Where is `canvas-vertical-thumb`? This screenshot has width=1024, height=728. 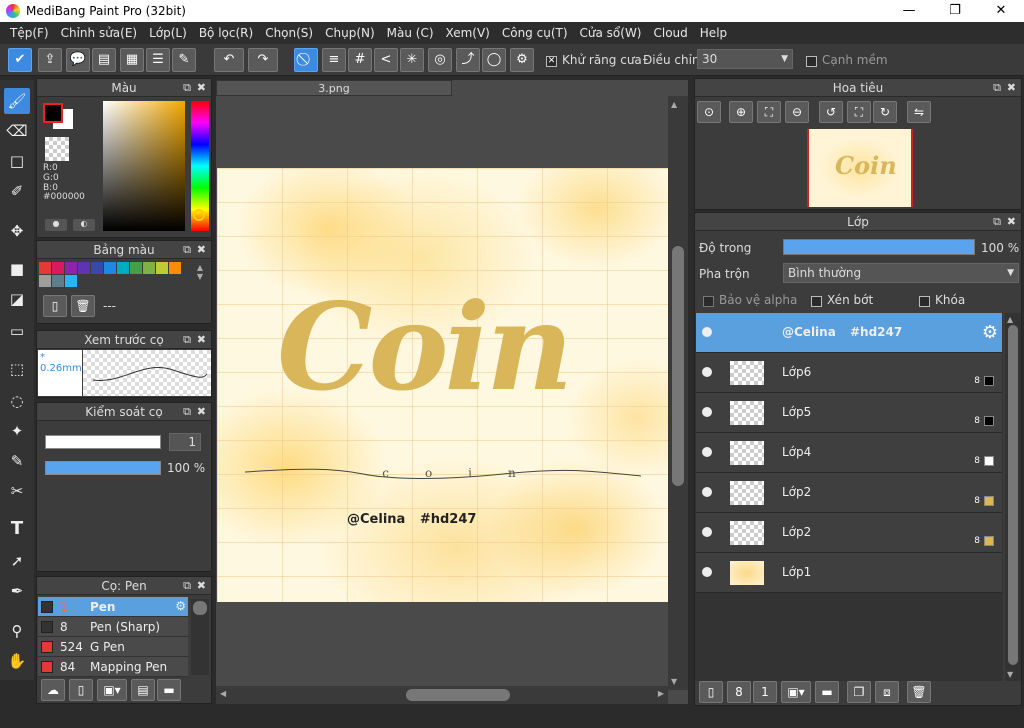
canvas-vertical-thumb is located at coordinates (678, 366).